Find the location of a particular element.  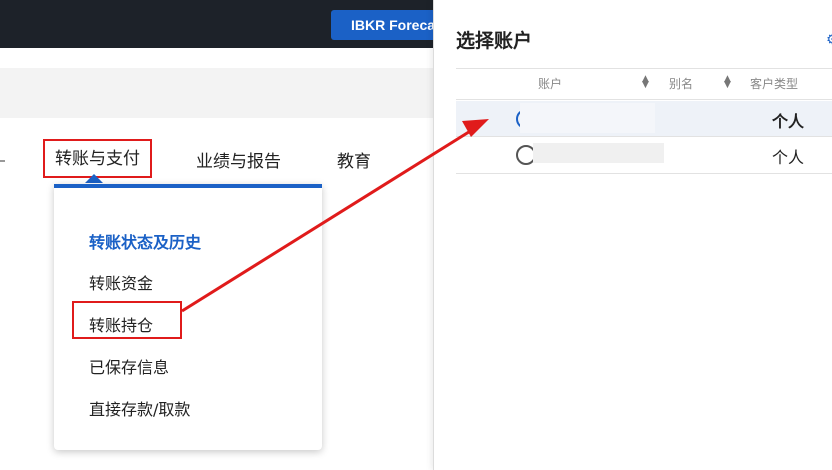

annotation-arrow-line is located at coordinates (327, 220).